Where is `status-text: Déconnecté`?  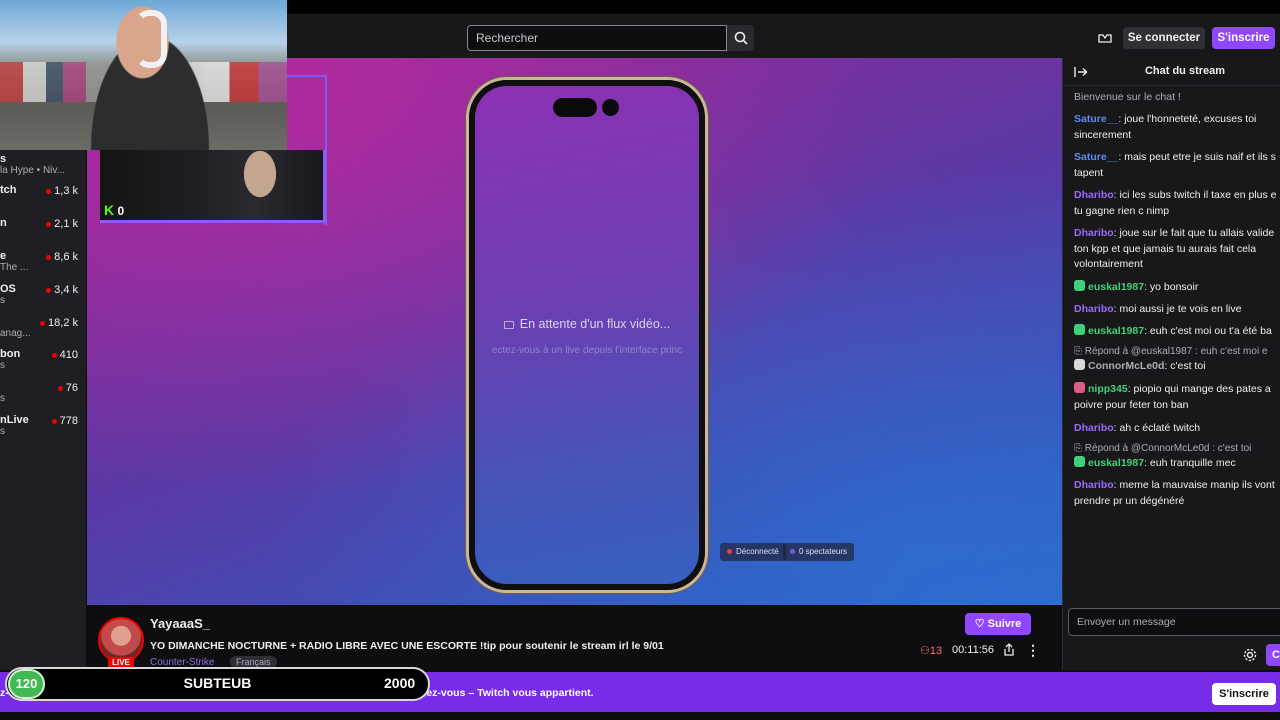 status-text: Déconnecté is located at coordinates (757, 551).